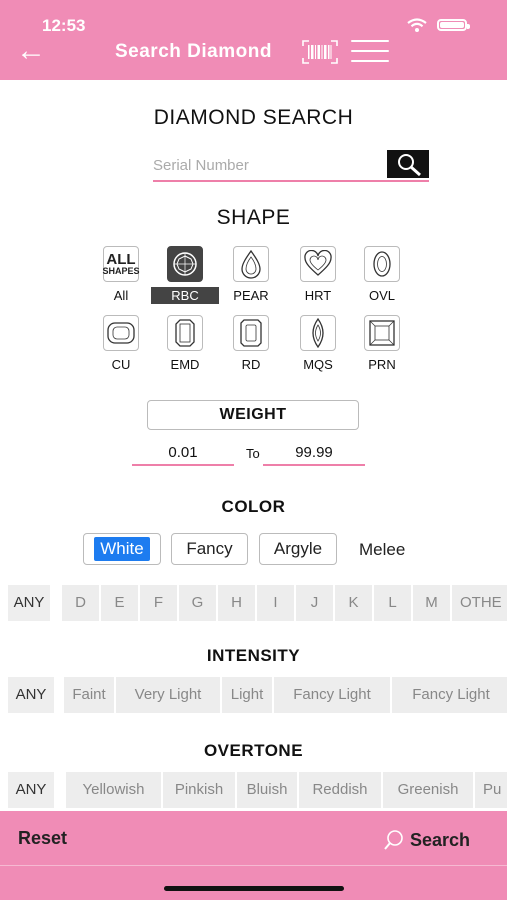 This screenshot has width=507, height=900. Describe the element at coordinates (31, 51) in the screenshot. I see `back-arrow-icon: ←` at that location.